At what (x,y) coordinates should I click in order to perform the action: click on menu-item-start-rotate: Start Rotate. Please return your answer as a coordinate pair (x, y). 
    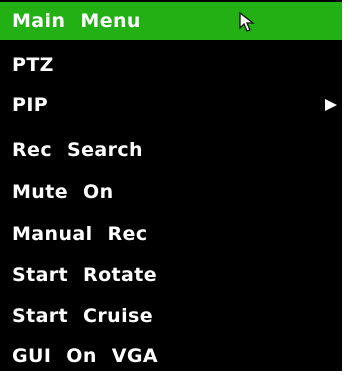
    Looking at the image, I should click on (171, 275).